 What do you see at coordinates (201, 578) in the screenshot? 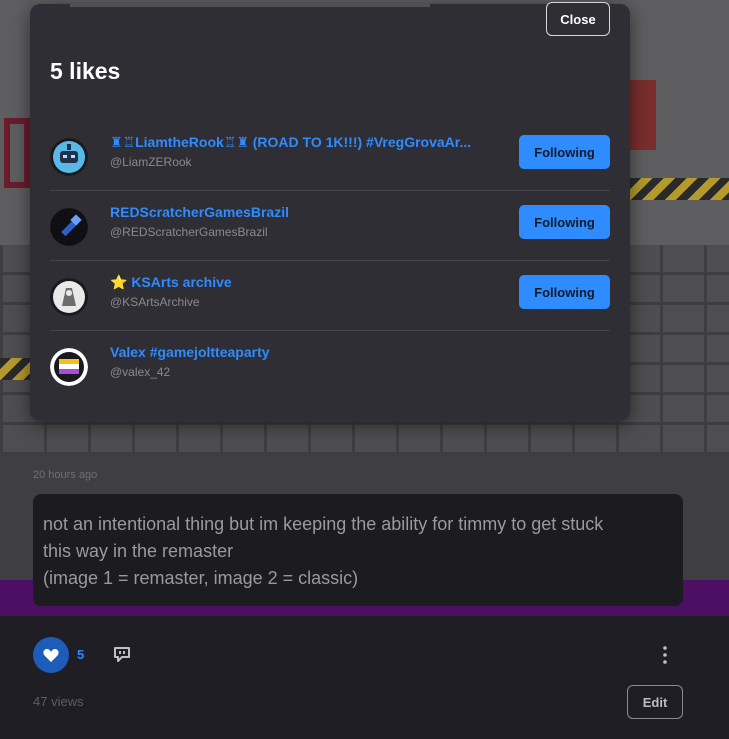
I see `caption-line: (image 1 = remaster, image 2 = classic)` at bounding box center [201, 578].